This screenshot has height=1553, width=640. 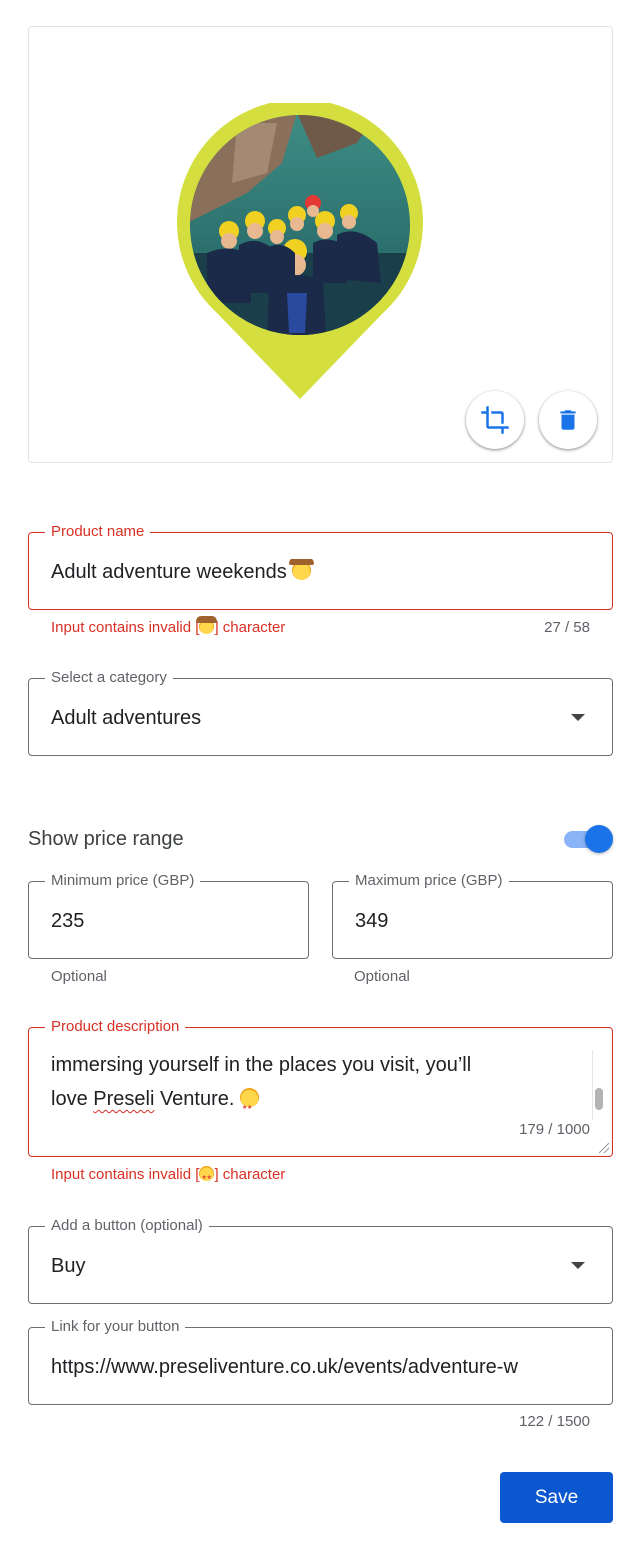 I want to click on max-price-value: 349, so click(x=372, y=921).